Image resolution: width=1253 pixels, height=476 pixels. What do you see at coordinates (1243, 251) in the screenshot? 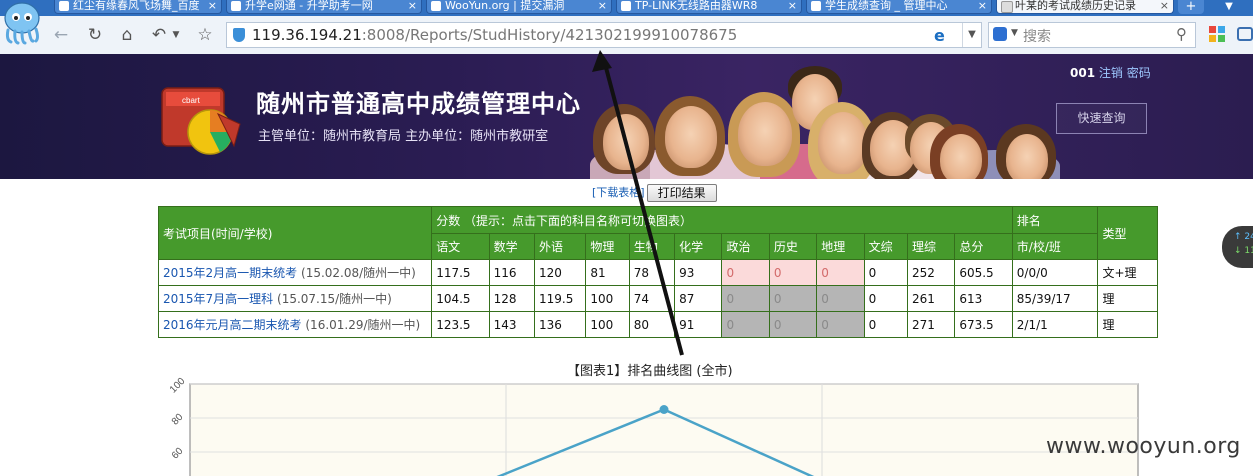
I see `download-speed: ↓ 11` at bounding box center [1243, 251].